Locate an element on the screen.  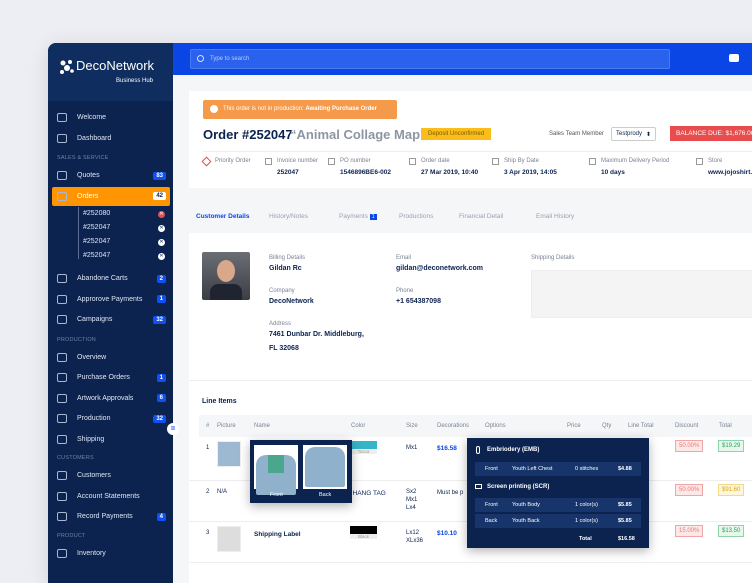
discount-badge: 50.00% is located at coordinates (689, 490).